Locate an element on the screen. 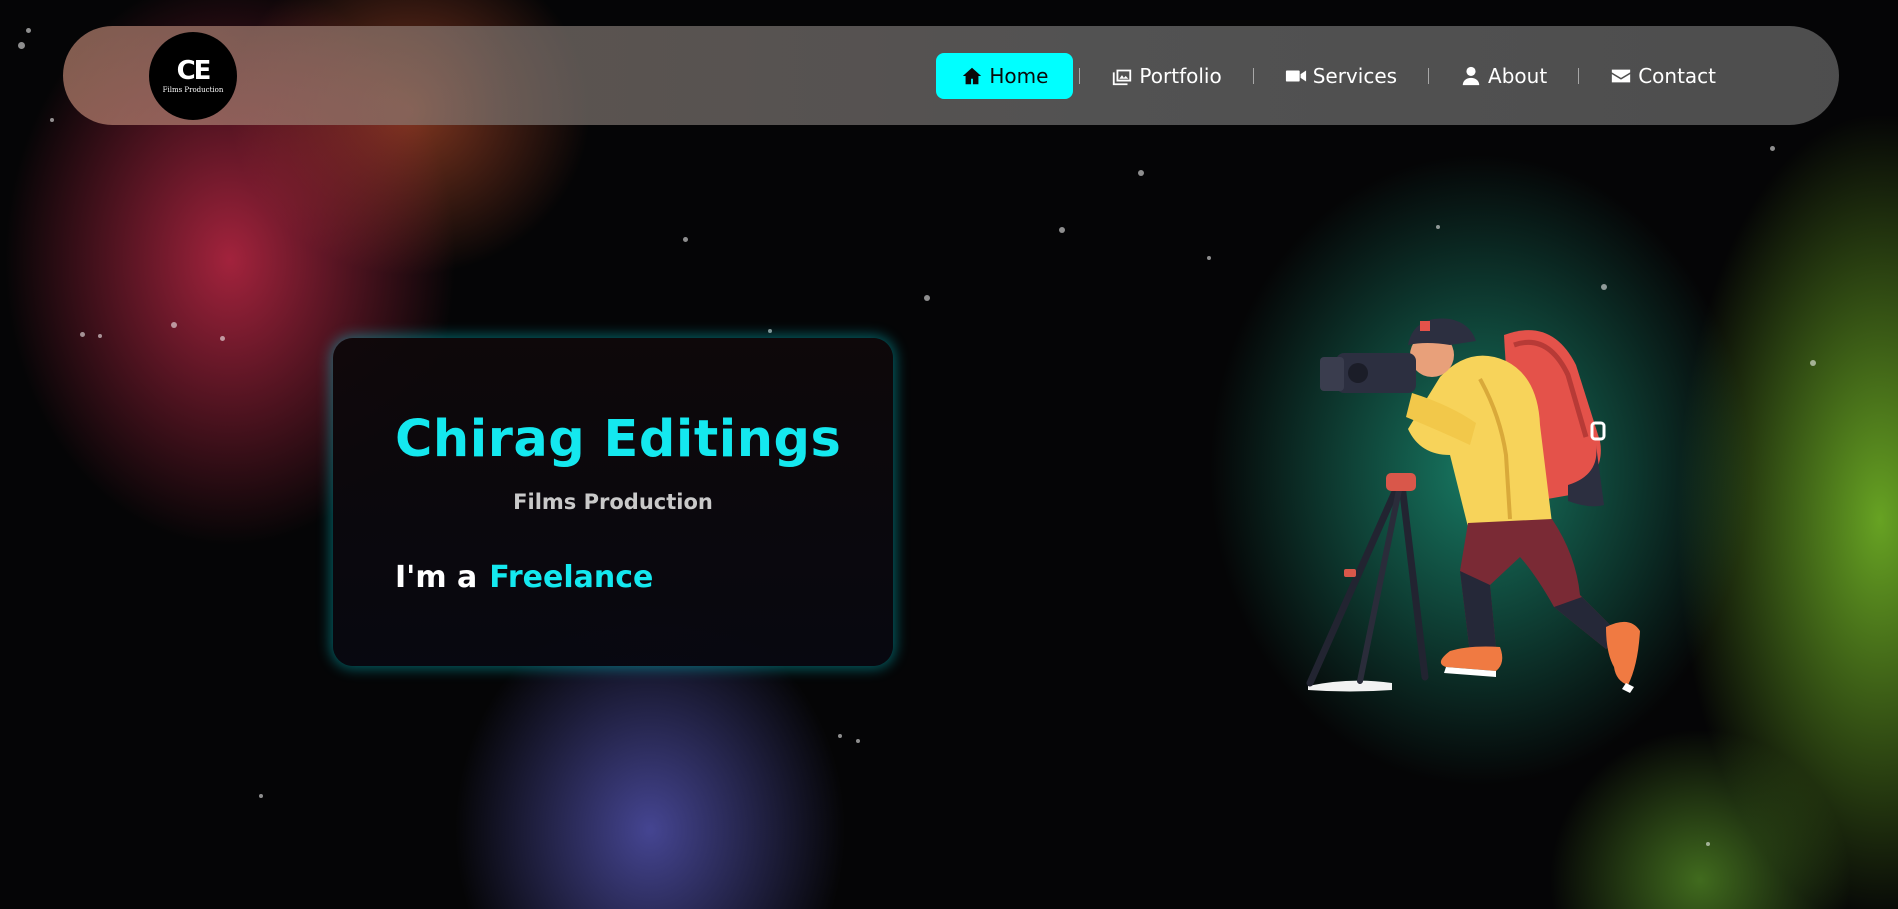  role-typed-word: Freelance is located at coordinates (571, 577).